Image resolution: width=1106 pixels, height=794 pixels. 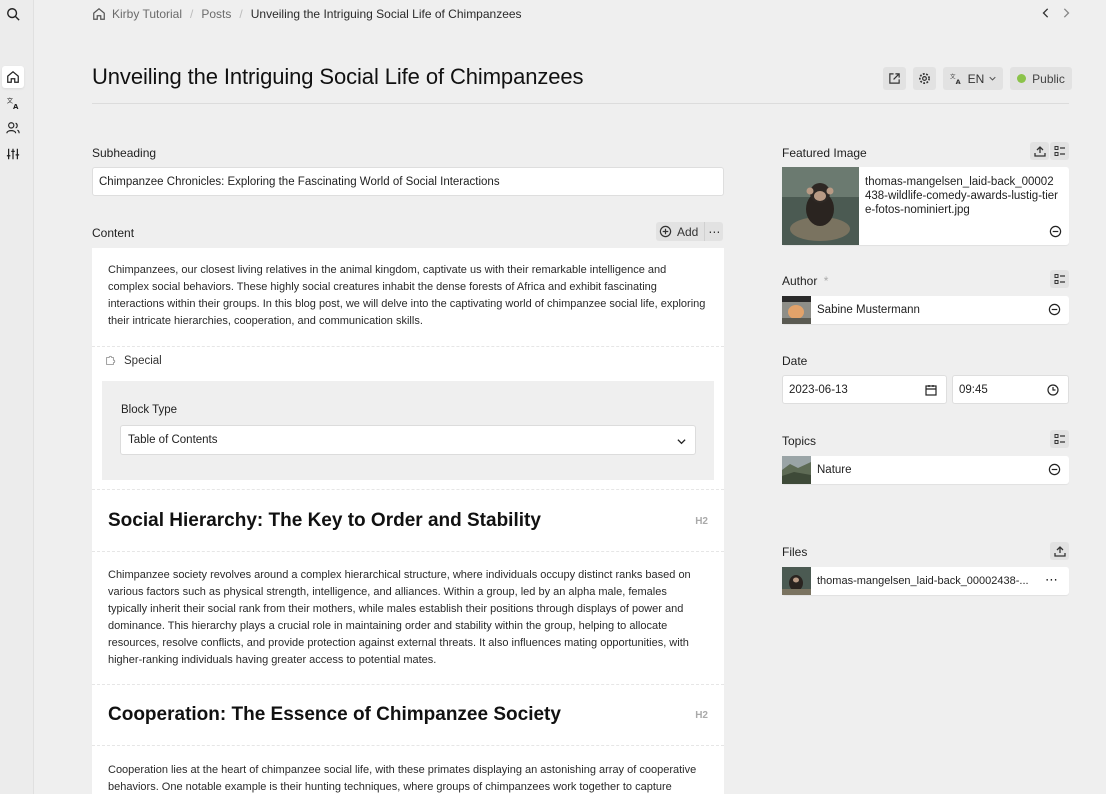 I want to click on select-topics-button, so click(x=1059, y=439).